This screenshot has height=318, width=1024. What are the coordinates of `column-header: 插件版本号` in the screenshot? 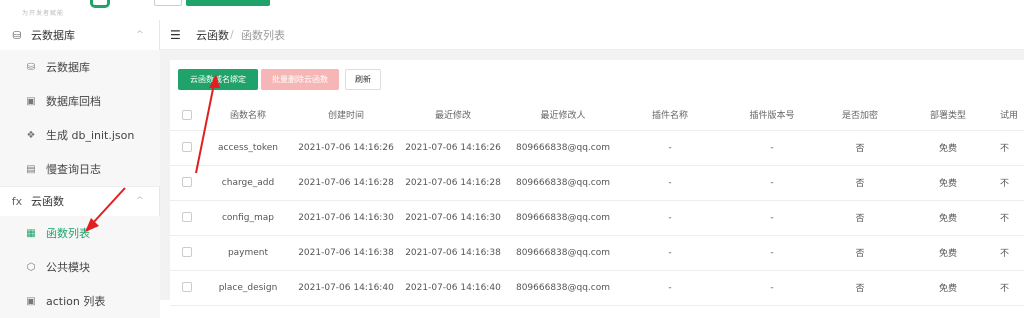 It's located at (772, 115).